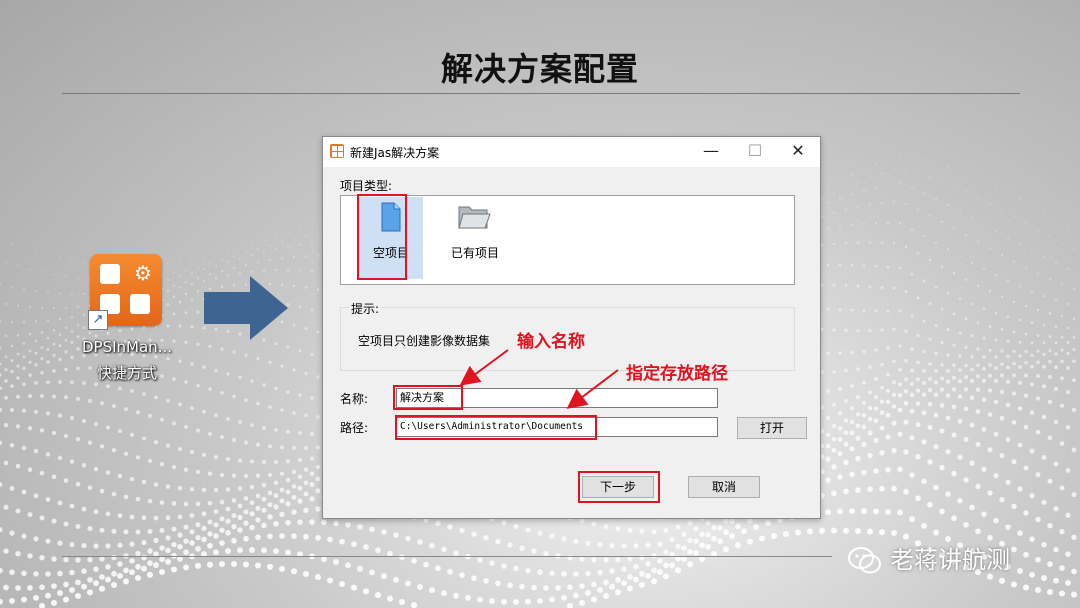 The image size is (1080, 608). What do you see at coordinates (337, 151) in the screenshot?
I see `app-grid-icon` at bounding box center [337, 151].